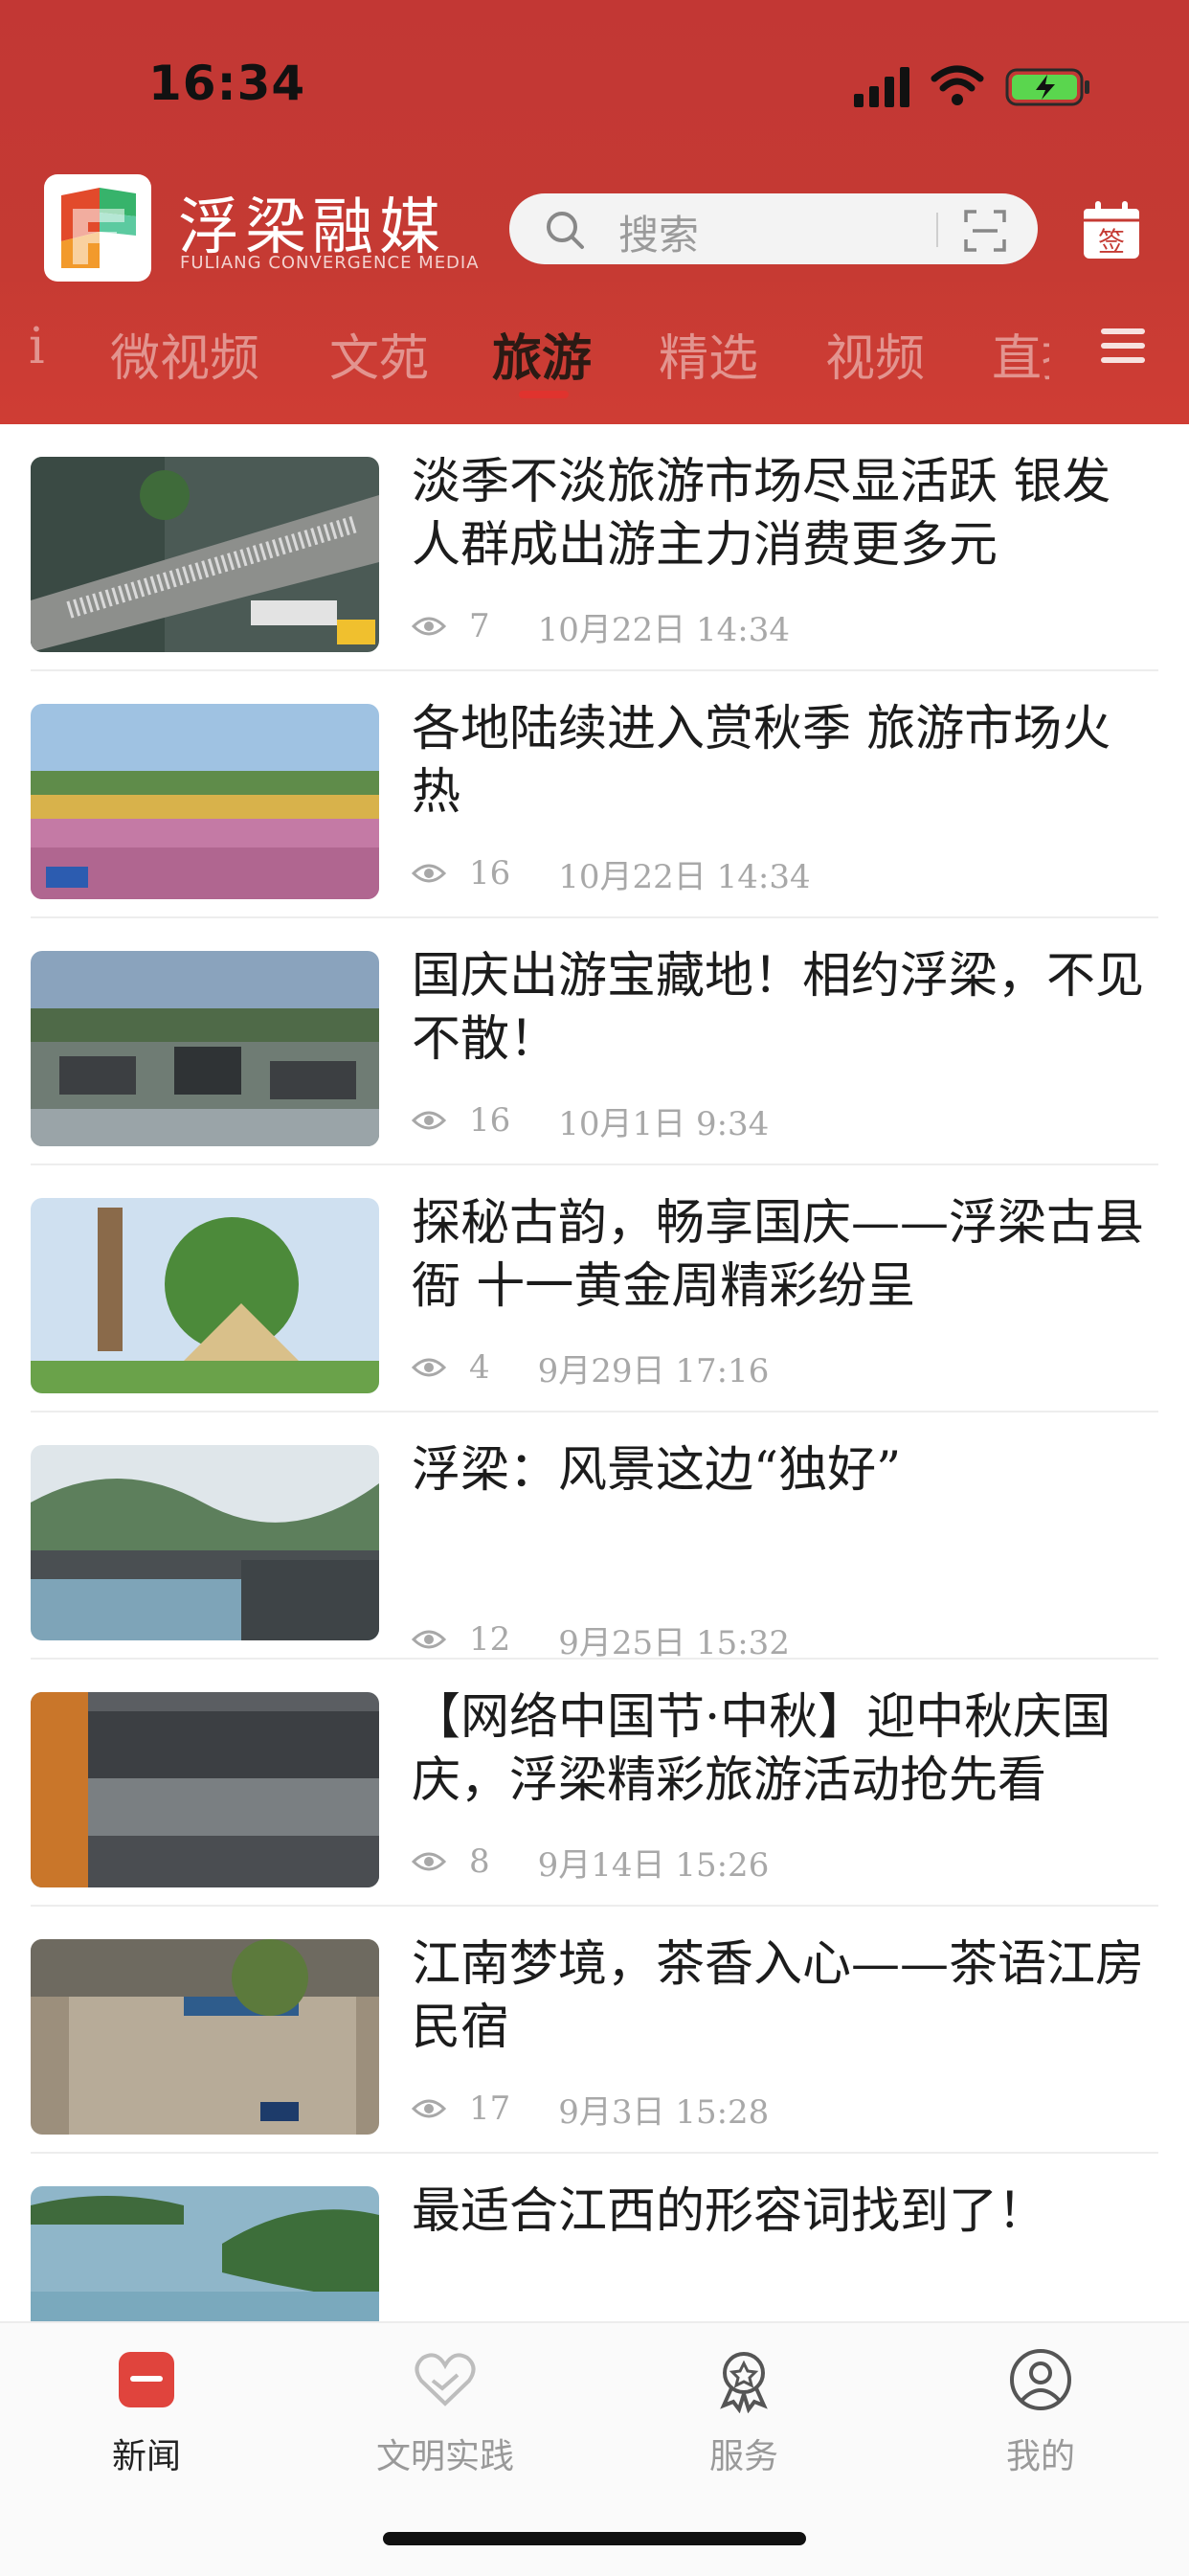 The image size is (1189, 2576). Describe the element at coordinates (594, 2538) in the screenshot. I see `home-indicator` at that location.